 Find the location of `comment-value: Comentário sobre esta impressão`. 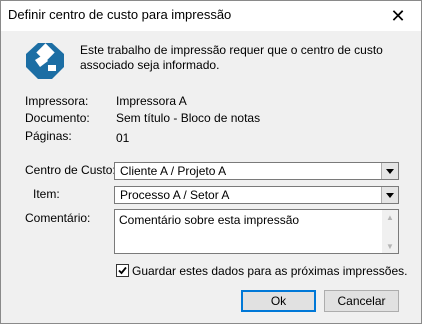

comment-value: Comentário sobre esta impressão is located at coordinates (209, 220).